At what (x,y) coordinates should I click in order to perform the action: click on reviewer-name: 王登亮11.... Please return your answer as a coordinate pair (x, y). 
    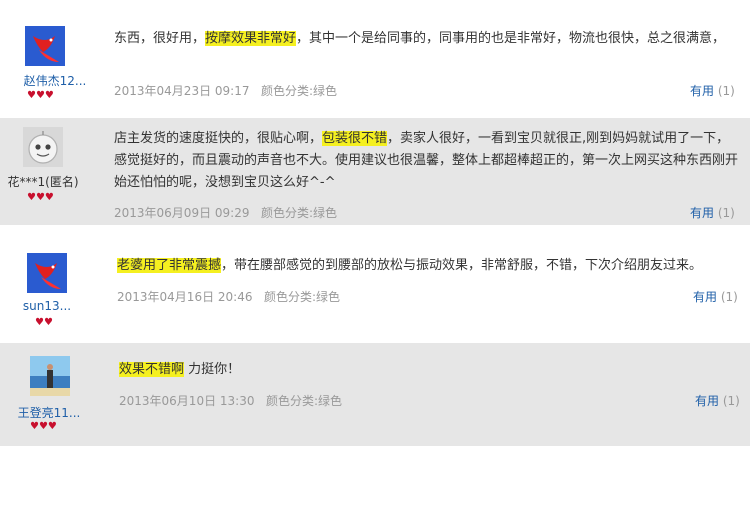
    Looking at the image, I should click on (52, 412).